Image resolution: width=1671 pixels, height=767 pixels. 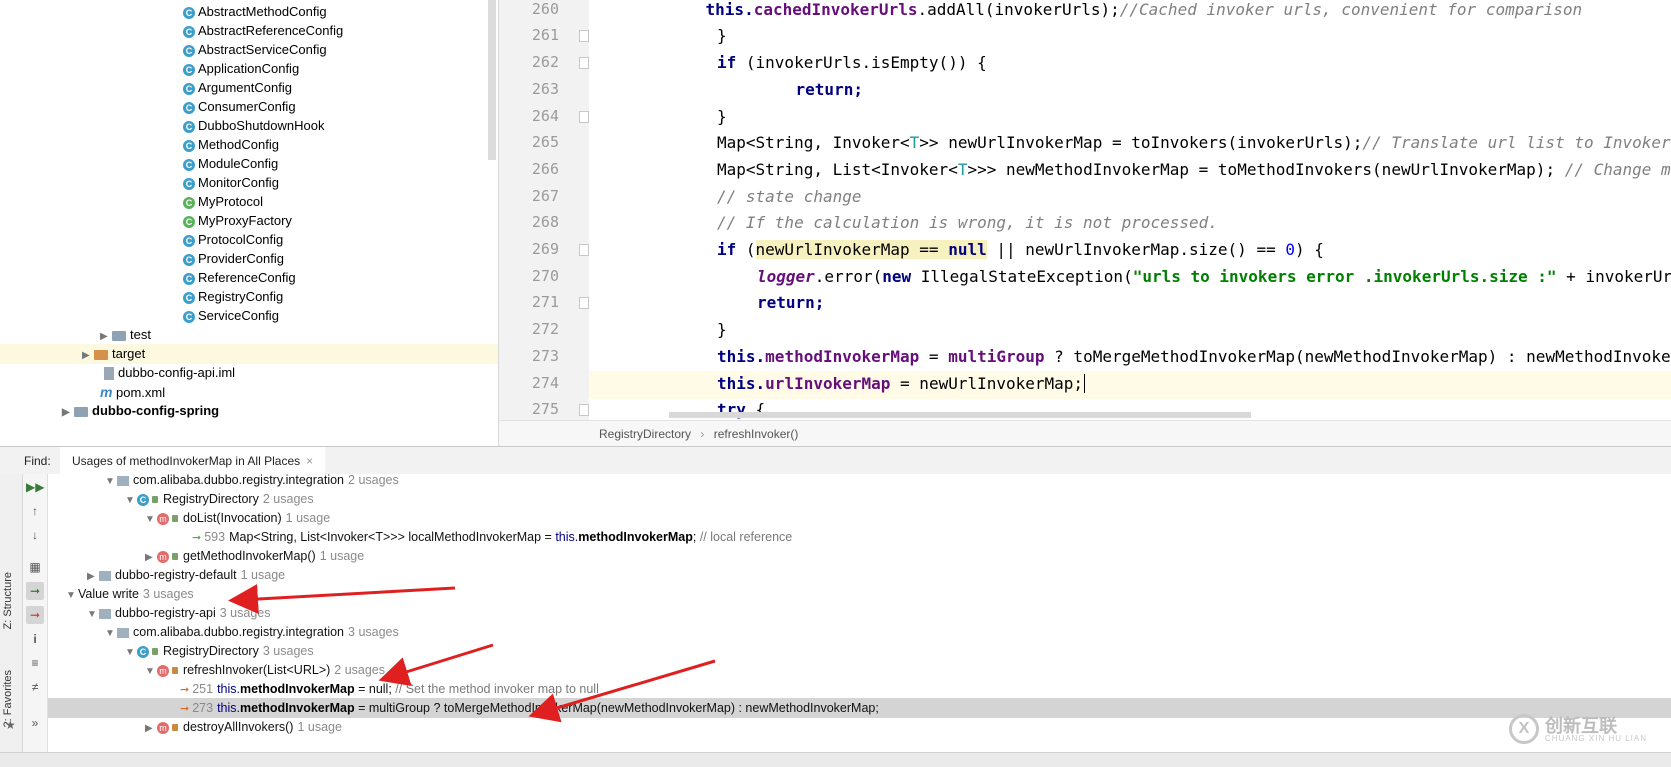 What do you see at coordinates (1584, 730) in the screenshot?
I see `watermark: X 创新互联 CHUANG XIN HU LIAN` at bounding box center [1584, 730].